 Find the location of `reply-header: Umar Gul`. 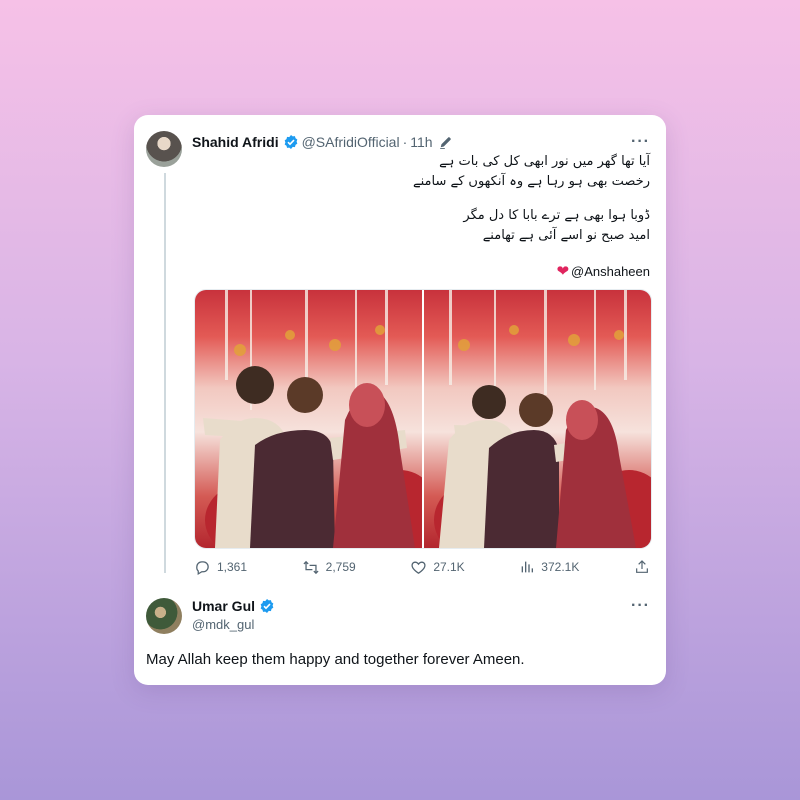

reply-header: Umar Gul is located at coordinates (235, 606).